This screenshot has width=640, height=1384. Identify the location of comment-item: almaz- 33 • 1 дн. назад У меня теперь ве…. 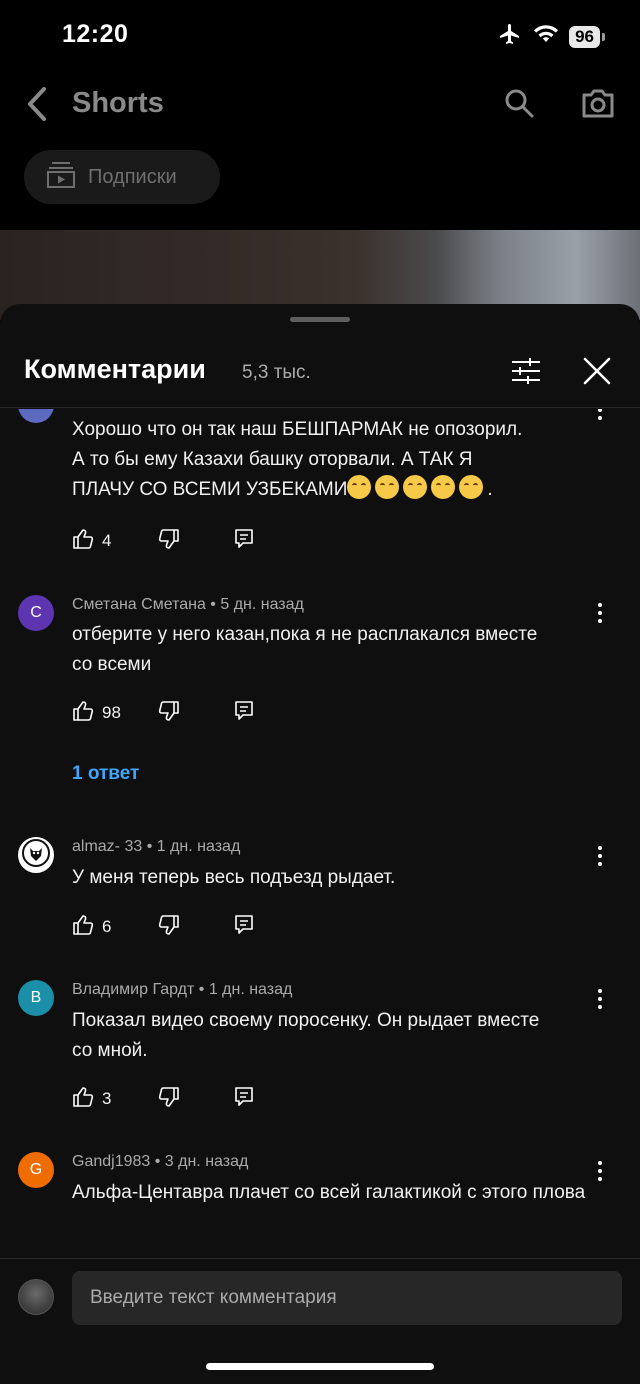
(320, 896).